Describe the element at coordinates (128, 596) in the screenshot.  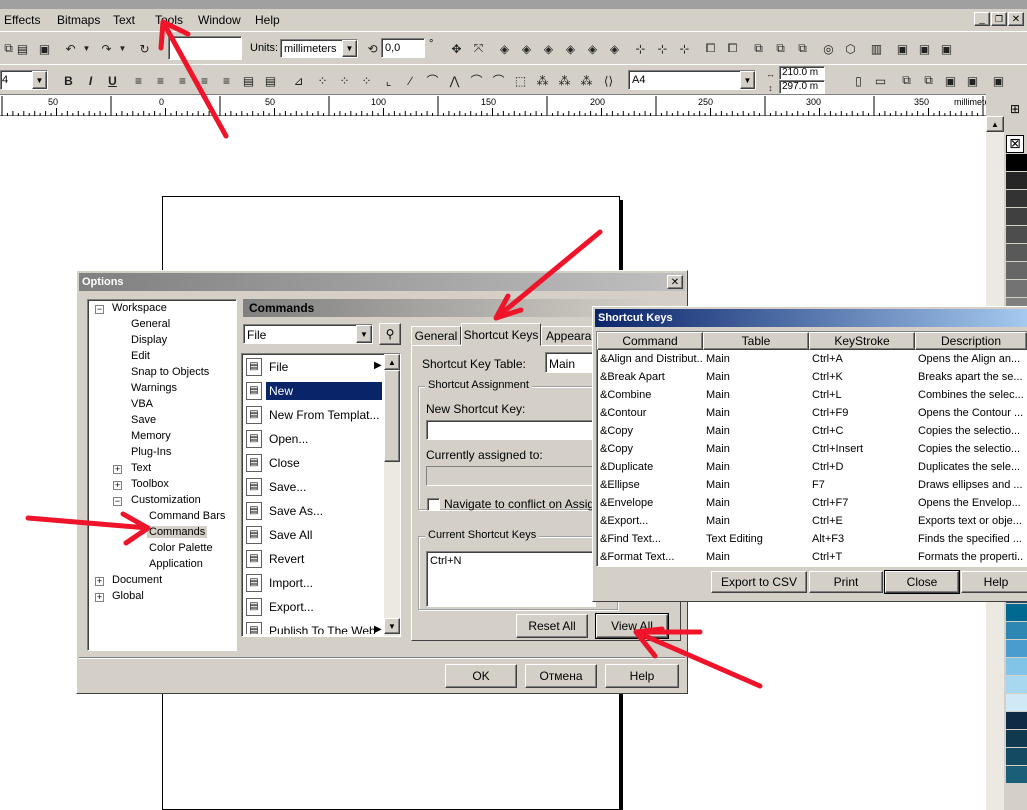
I see `tree-item: Global` at that location.